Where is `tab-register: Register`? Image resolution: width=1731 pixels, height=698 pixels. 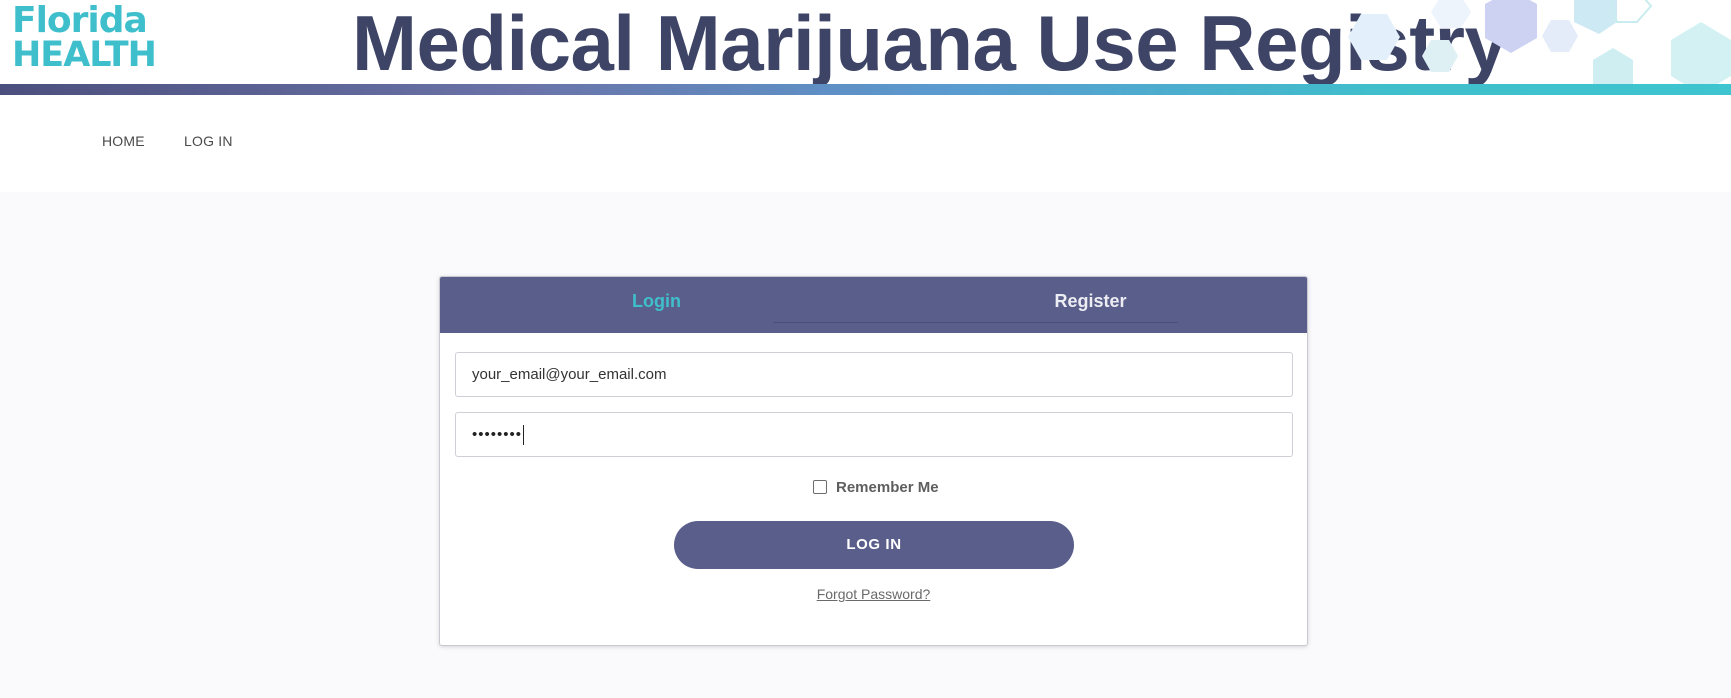
tab-register: Register is located at coordinates (1090, 301).